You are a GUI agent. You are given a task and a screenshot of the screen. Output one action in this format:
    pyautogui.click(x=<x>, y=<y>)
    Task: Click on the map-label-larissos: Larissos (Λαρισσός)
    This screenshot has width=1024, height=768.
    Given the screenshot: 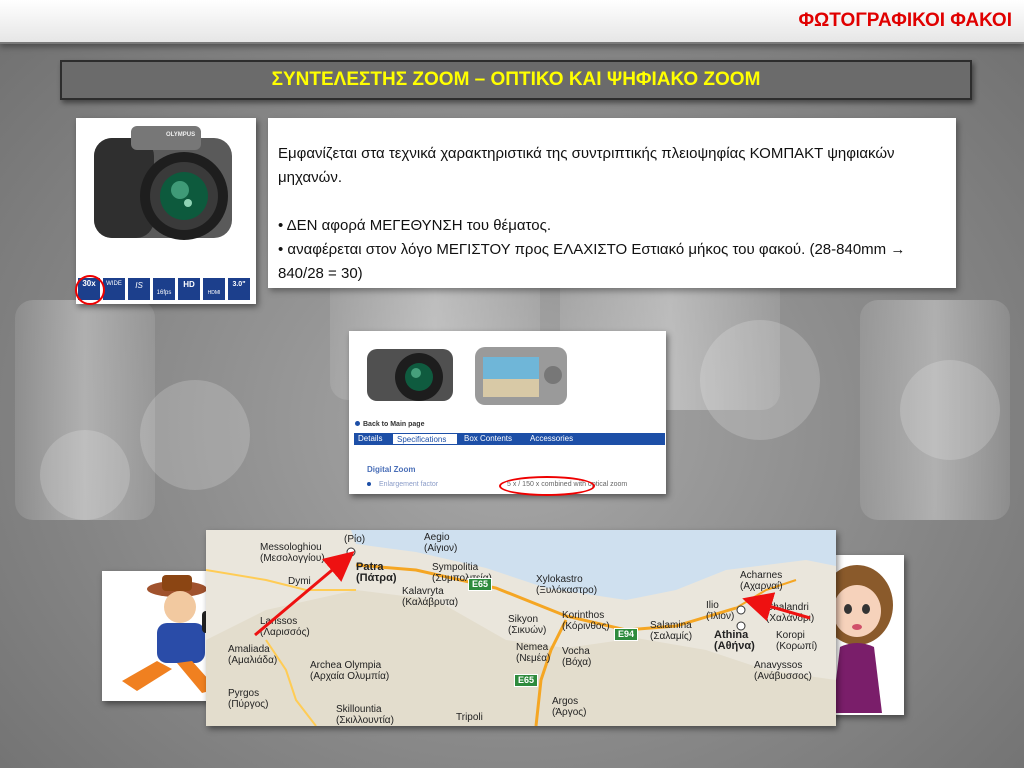 What is the action you would take?
    pyautogui.click(x=285, y=627)
    